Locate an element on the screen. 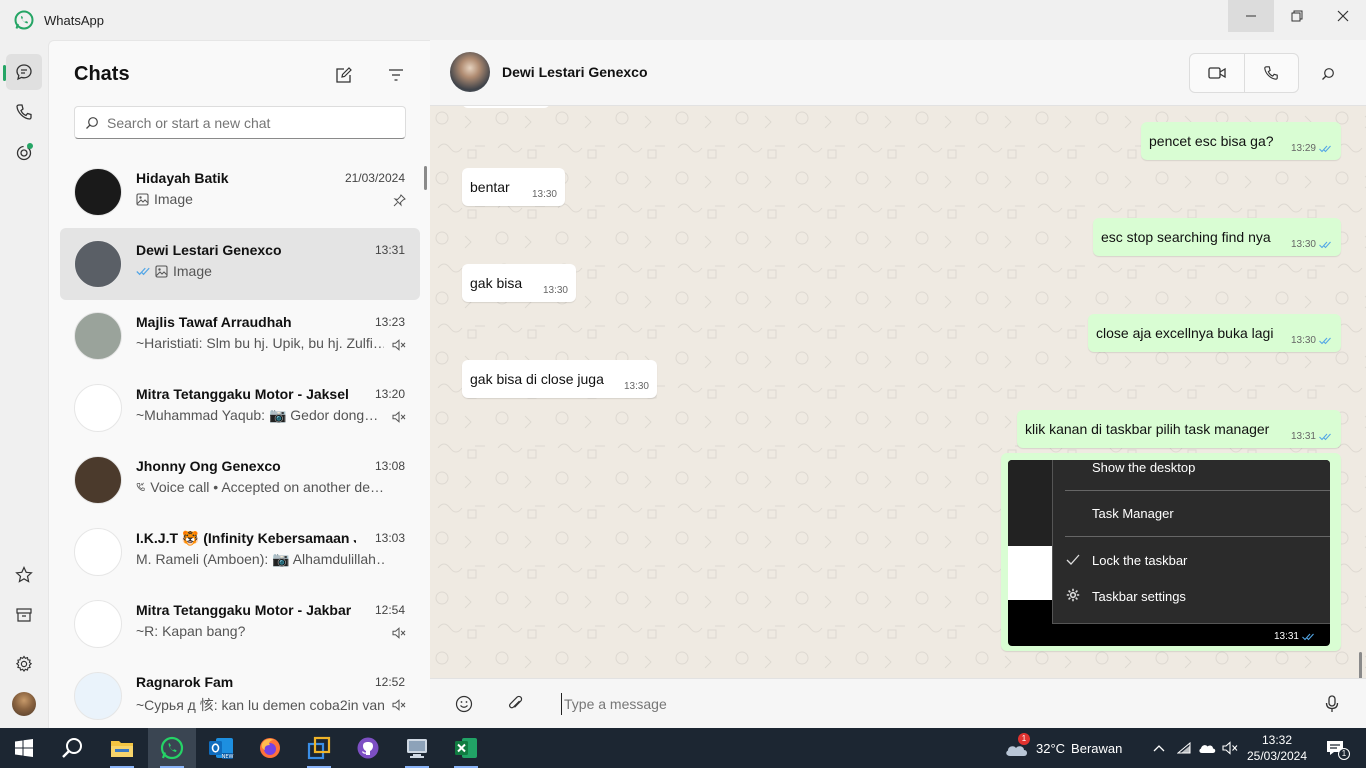 This screenshot has width=1366, height=768. chat-list-scrollbar is located at coordinates (425, 178).